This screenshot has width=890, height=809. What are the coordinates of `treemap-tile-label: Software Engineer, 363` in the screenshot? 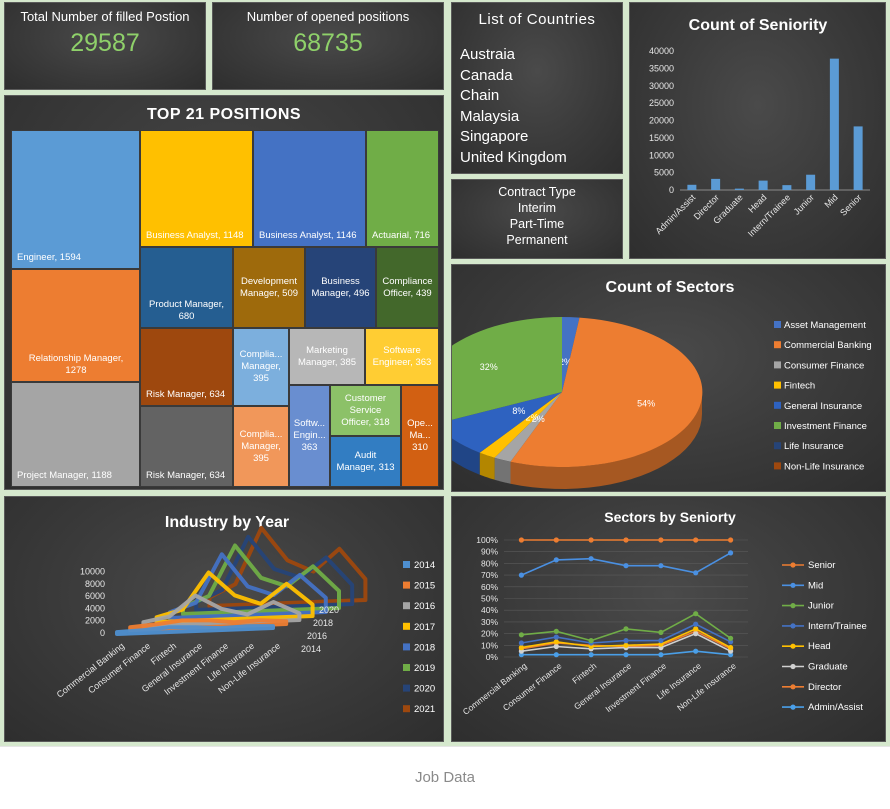 It's located at (402, 356).